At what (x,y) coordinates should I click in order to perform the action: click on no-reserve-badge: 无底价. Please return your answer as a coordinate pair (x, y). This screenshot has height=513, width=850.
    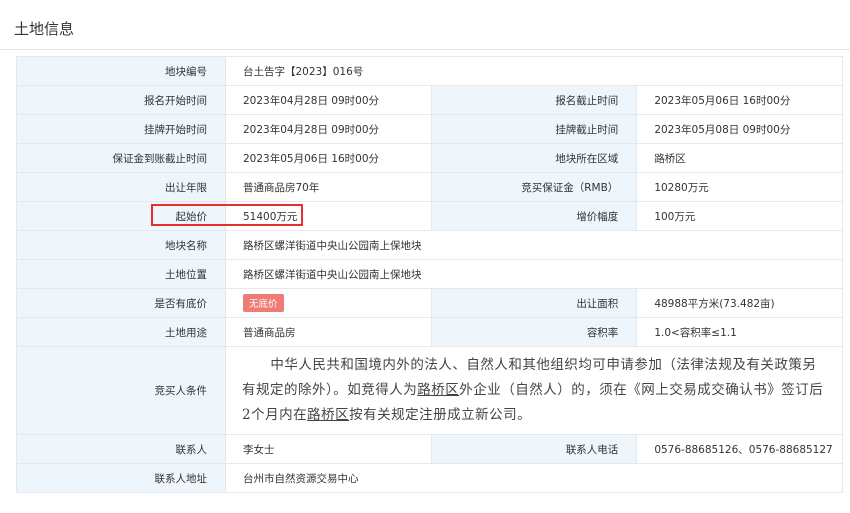
    Looking at the image, I should click on (263, 303).